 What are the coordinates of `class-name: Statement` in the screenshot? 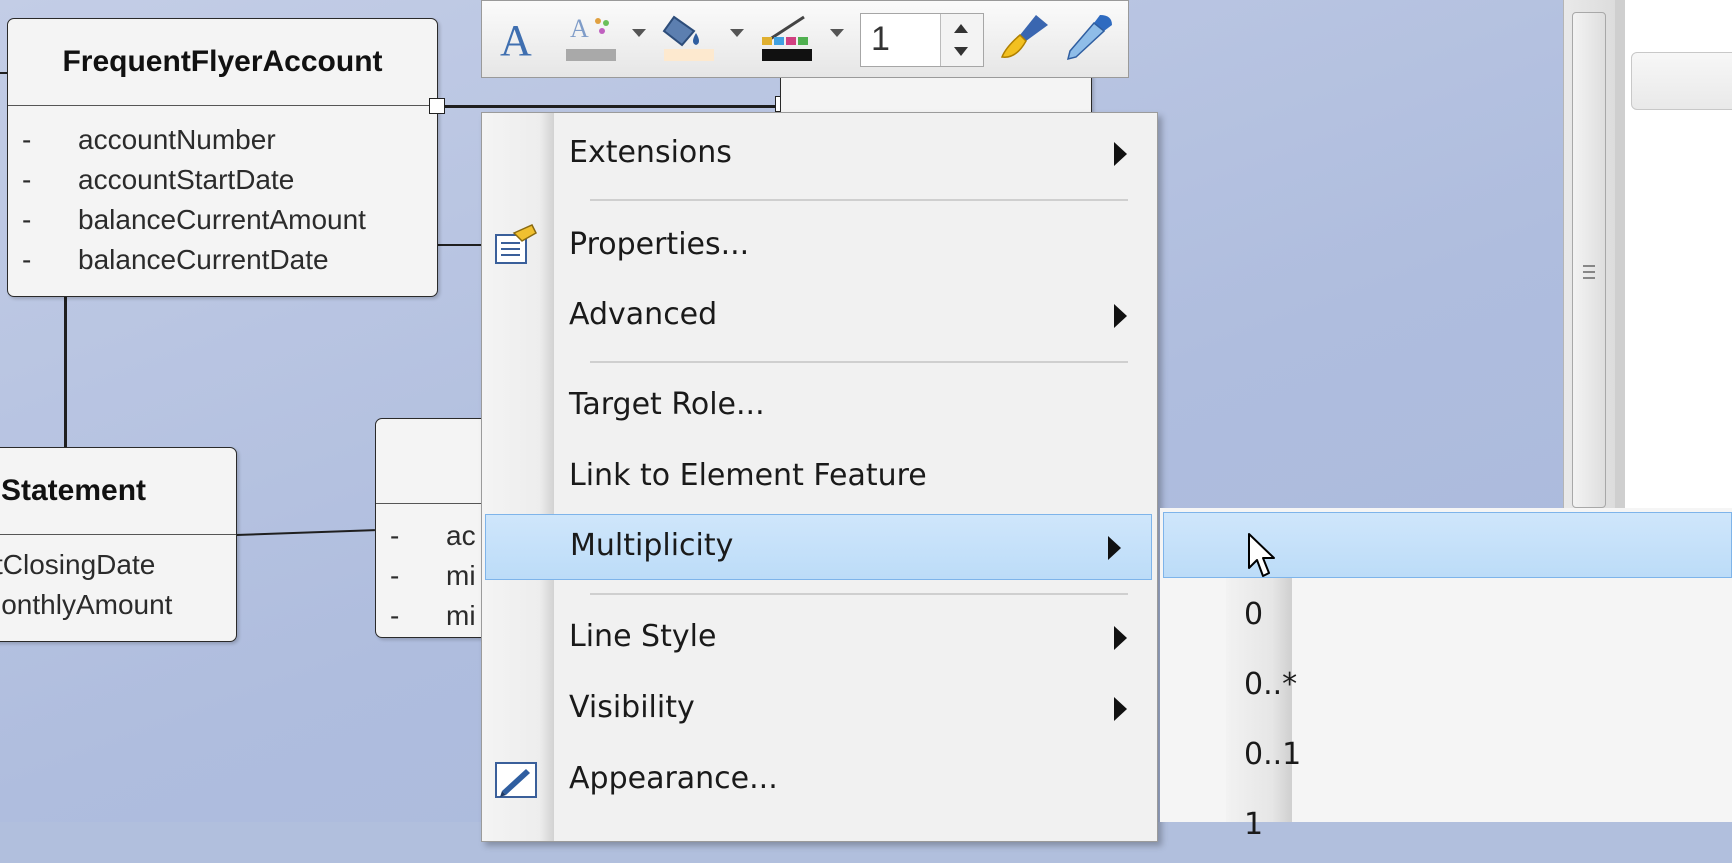 It's located at (74, 490).